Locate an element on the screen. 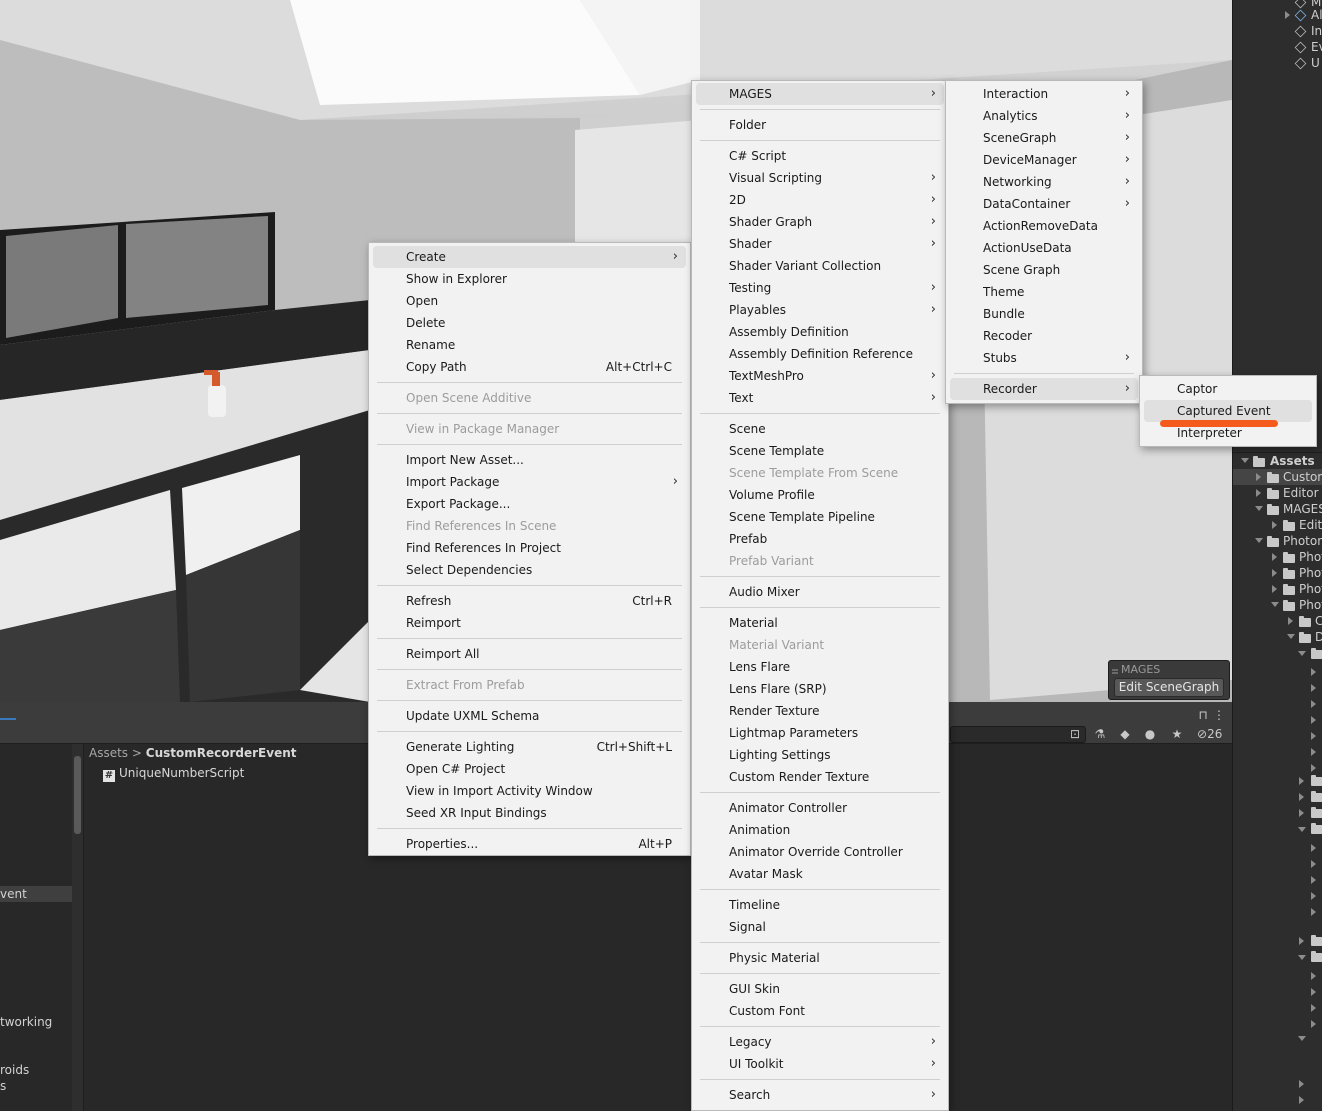 Image resolution: width=1322 pixels, height=1111 pixels. project-tab is located at coordinates (8, 711).